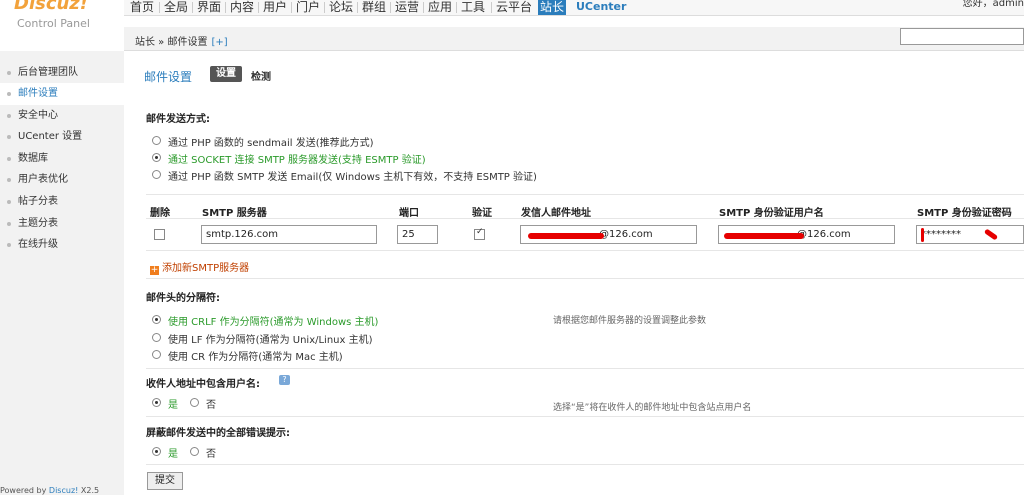 Image resolution: width=1024 pixels, height=495 pixels. Describe the element at coordinates (48, 72) in the screenshot. I see `sidebar-item-label: 后台管理团队` at that location.